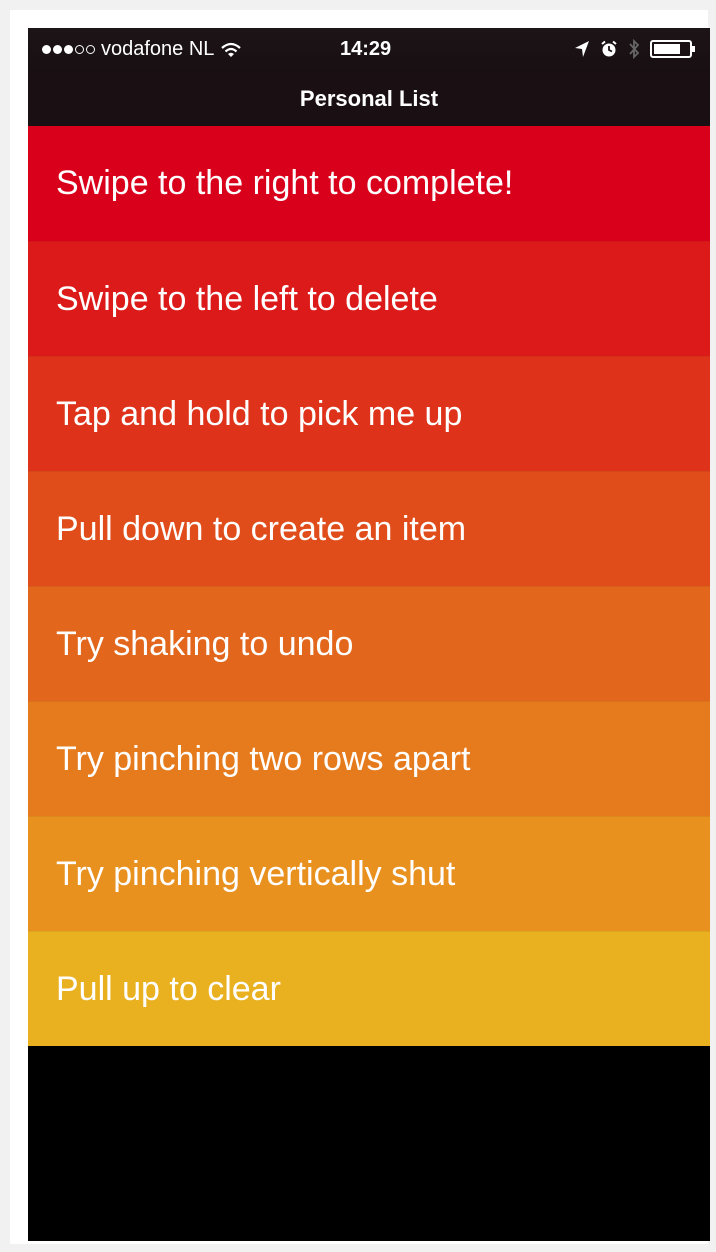 The height and width of the screenshot is (1252, 716). What do you see at coordinates (582, 52) in the screenshot?
I see `location-arrow-icon` at bounding box center [582, 52].